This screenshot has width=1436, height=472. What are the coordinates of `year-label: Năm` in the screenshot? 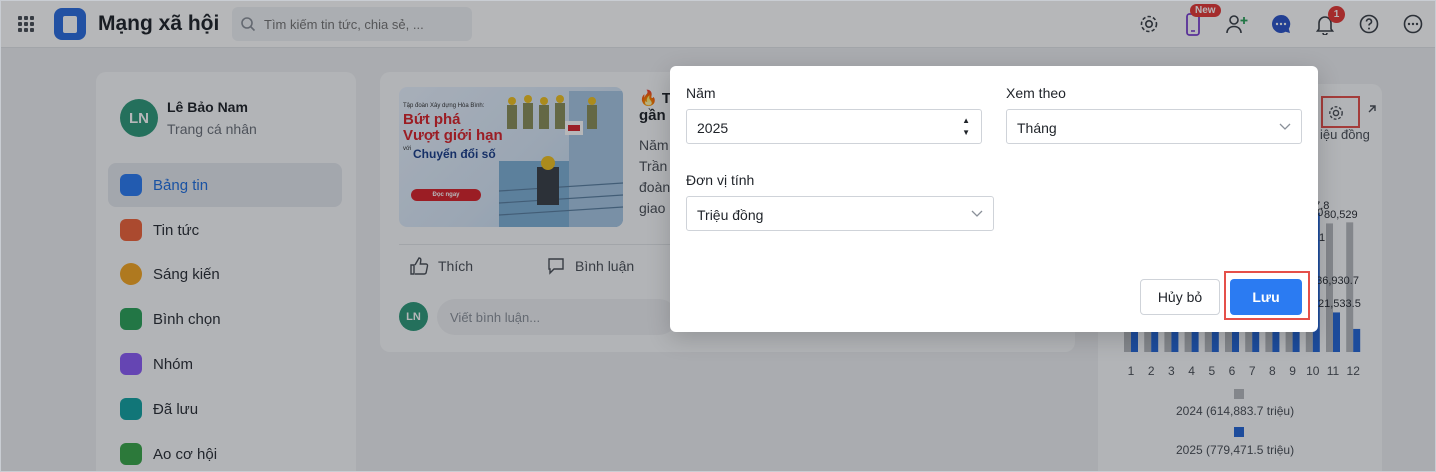 It's located at (701, 93).